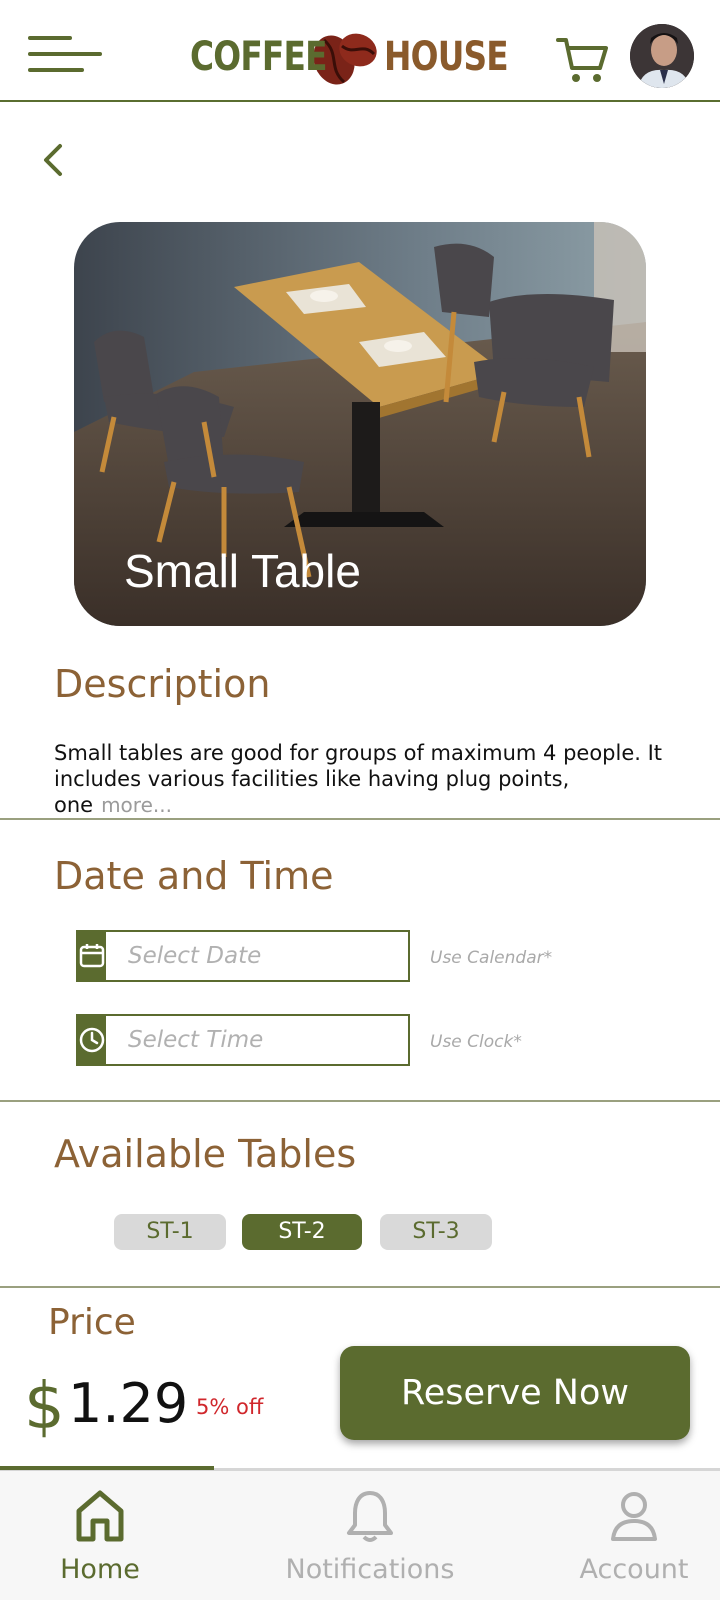 The height and width of the screenshot is (1600, 720). I want to click on hamburger-menu-icon, so click(65, 54).